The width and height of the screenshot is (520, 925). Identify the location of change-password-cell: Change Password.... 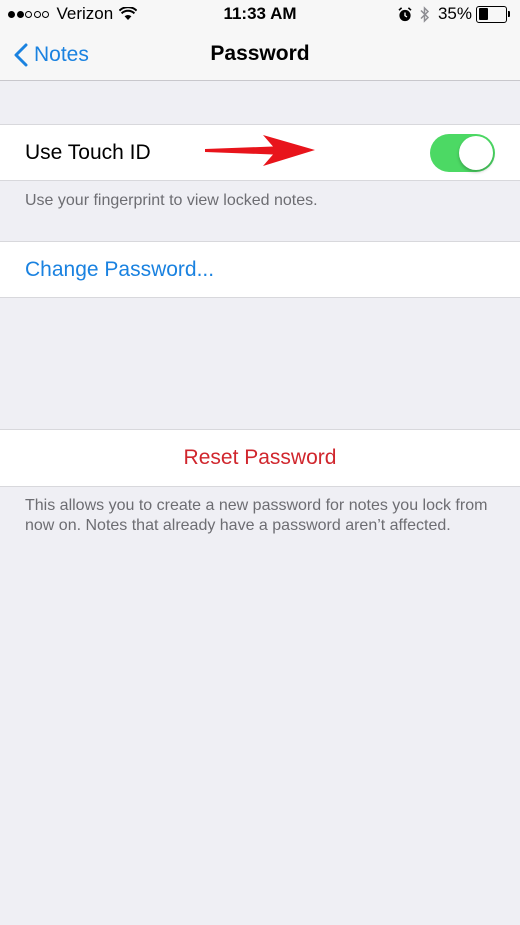
(260, 269).